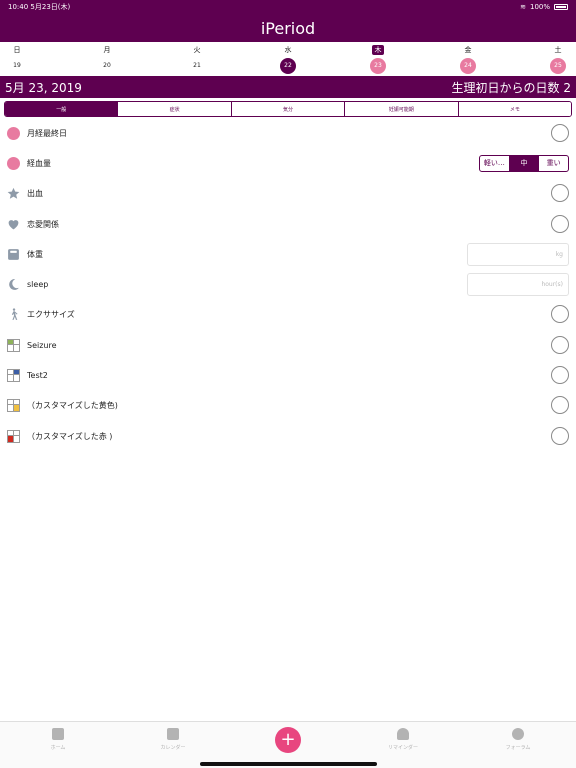 The width and height of the screenshot is (576, 768). What do you see at coordinates (288, 436) in the screenshot?
I see `row-custom-red: （カスタマイズした赤 )` at bounding box center [288, 436].